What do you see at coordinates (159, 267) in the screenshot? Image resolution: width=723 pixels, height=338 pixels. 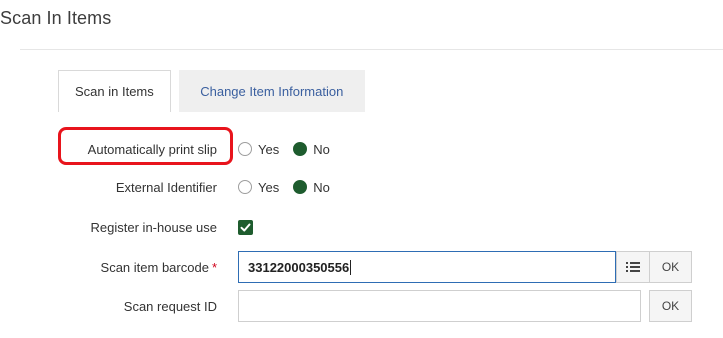 I see `barcode-label: Scan item barcode *` at bounding box center [159, 267].